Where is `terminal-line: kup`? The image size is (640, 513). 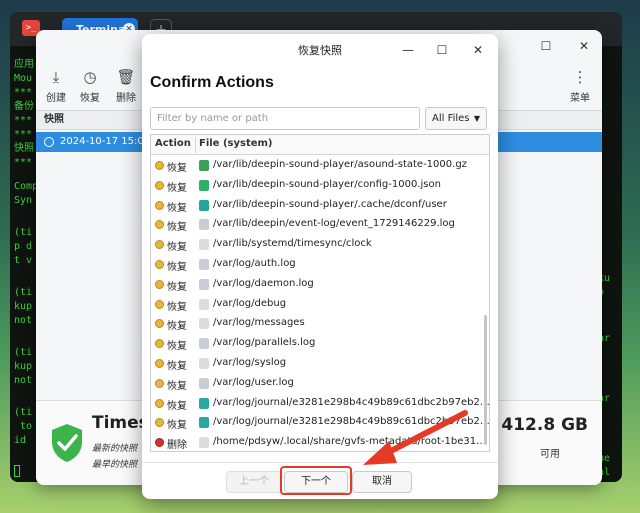
terminal-line: kup is located at coordinates (23, 306).